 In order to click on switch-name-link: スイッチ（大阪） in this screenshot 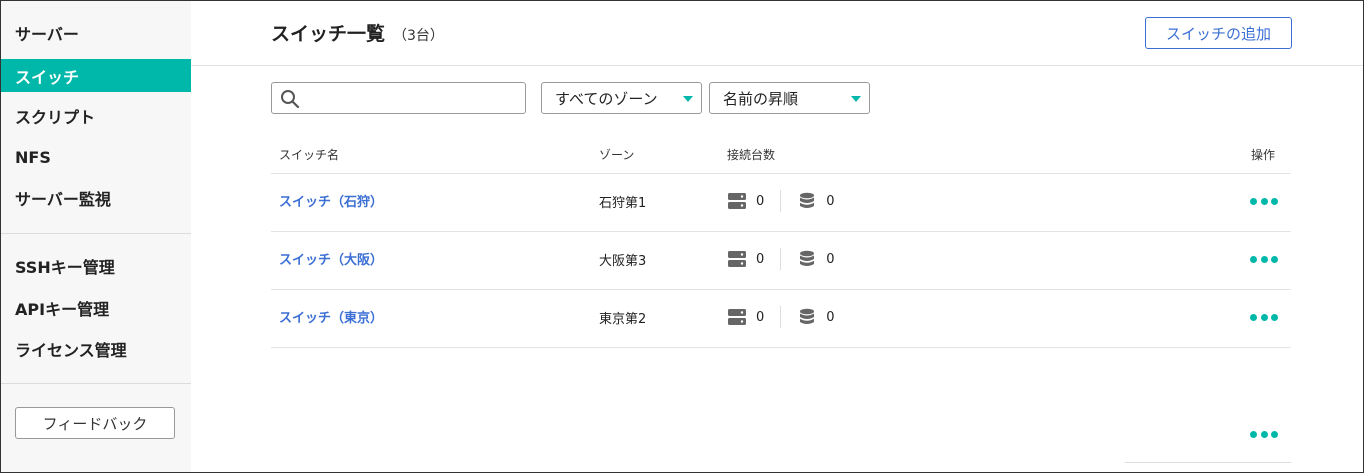, I will do `click(331, 258)`.